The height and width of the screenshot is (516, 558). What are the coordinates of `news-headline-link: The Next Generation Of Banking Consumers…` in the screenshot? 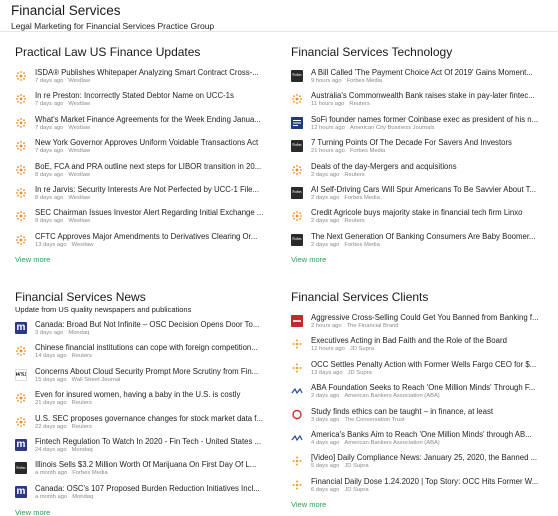 It's located at (432, 237).